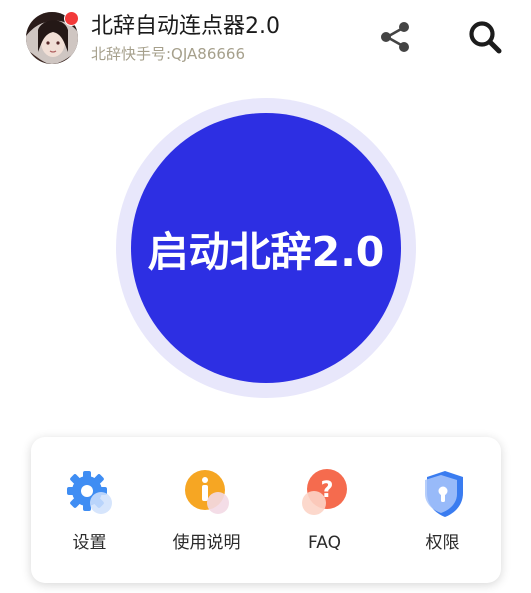 The width and height of the screenshot is (531, 593). I want to click on search-icon, so click(485, 37).